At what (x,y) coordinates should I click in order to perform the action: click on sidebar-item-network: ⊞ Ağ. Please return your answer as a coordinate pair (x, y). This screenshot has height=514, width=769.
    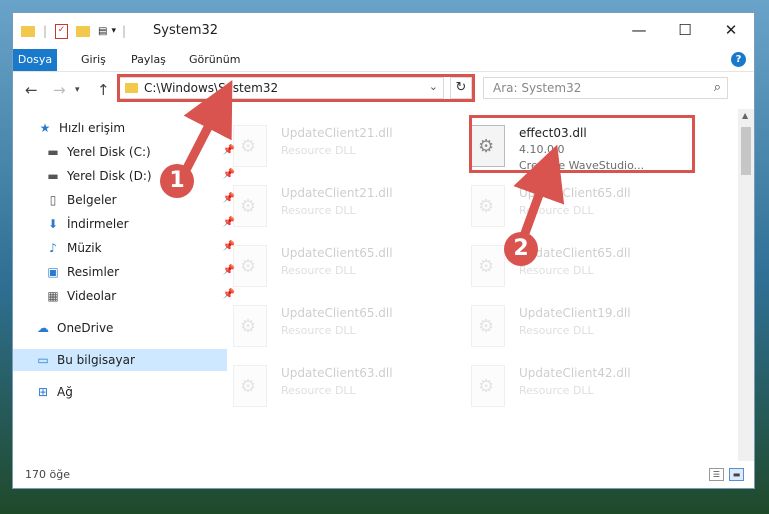
    Looking at the image, I should click on (120, 392).